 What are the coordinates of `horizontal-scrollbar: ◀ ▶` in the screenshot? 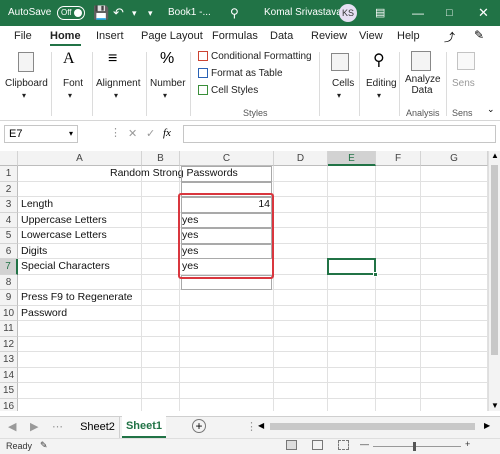 It's located at (379, 427).